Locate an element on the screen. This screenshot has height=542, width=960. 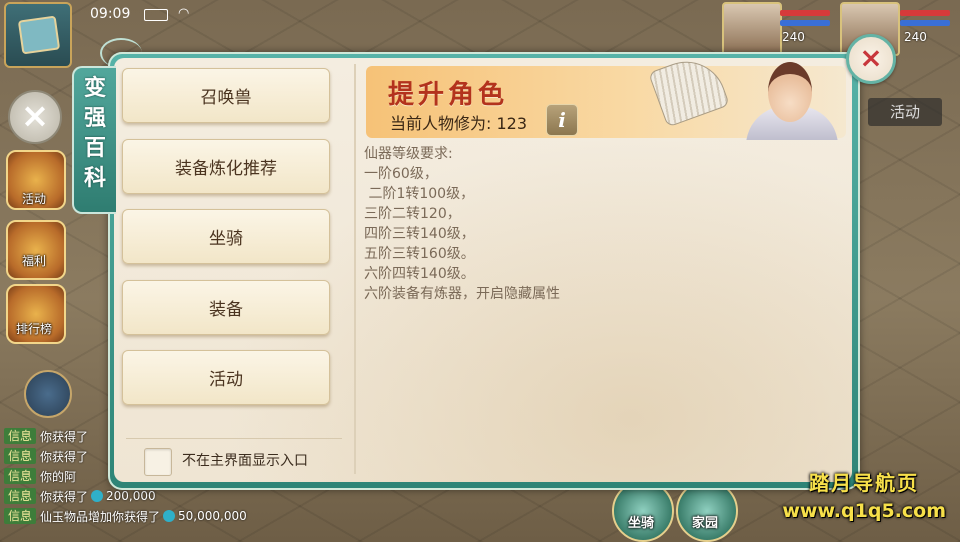
chat-message: 你的阿 is located at coordinates (58, 476).